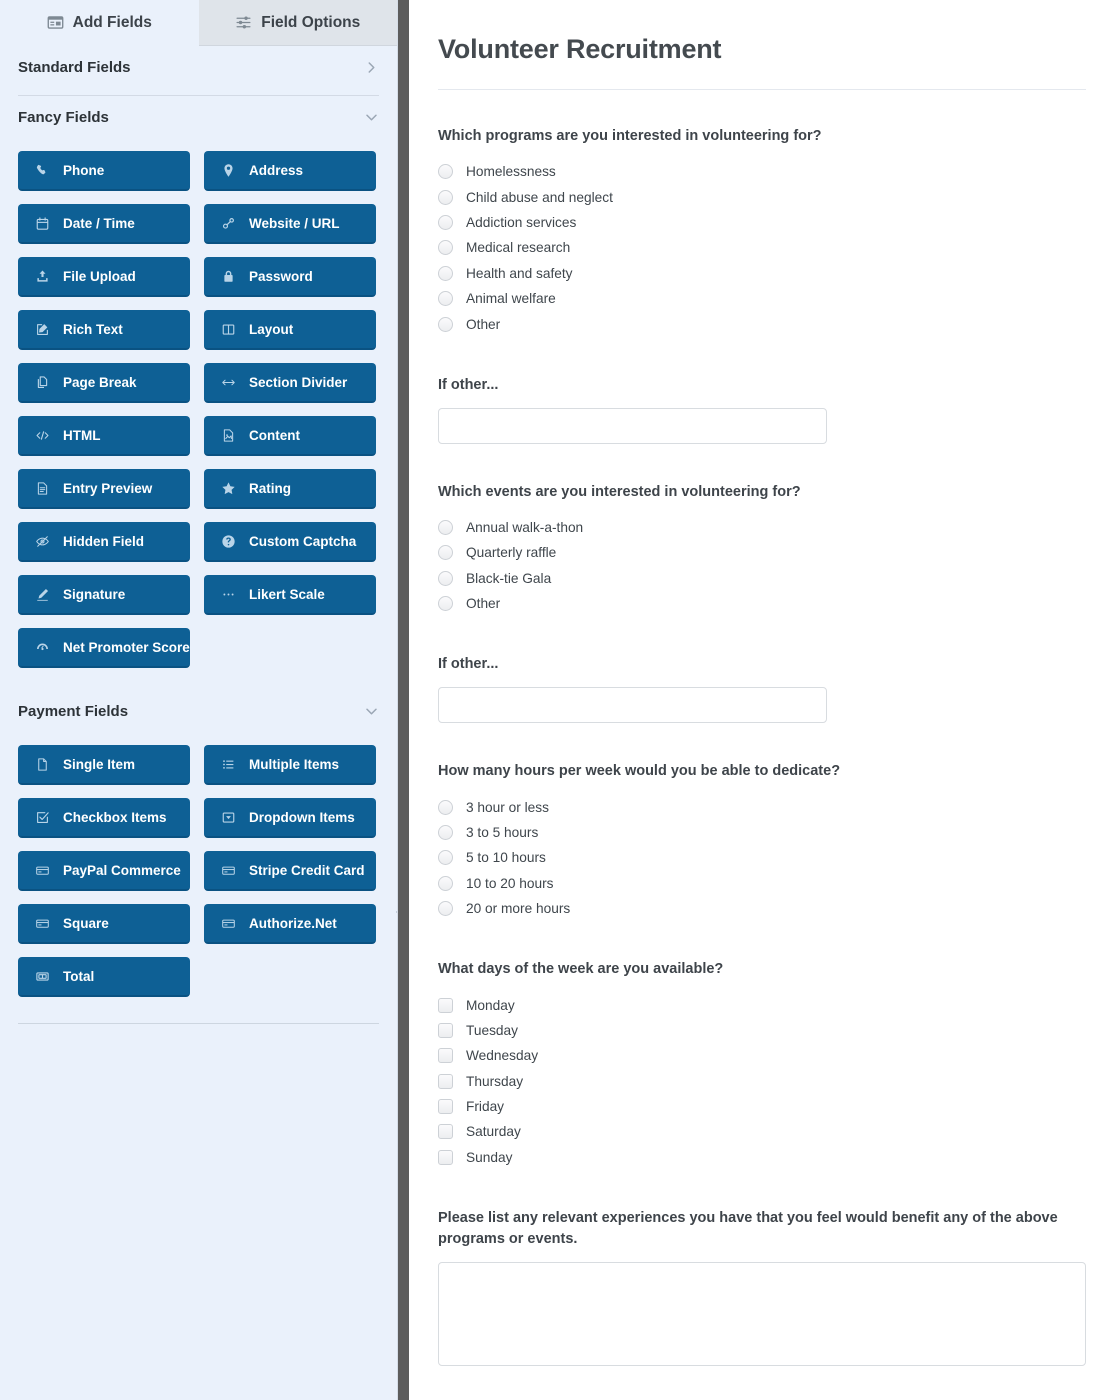 The image size is (1116, 1400). Describe the element at coordinates (290, 171) in the screenshot. I see `field-button-address: Address` at that location.